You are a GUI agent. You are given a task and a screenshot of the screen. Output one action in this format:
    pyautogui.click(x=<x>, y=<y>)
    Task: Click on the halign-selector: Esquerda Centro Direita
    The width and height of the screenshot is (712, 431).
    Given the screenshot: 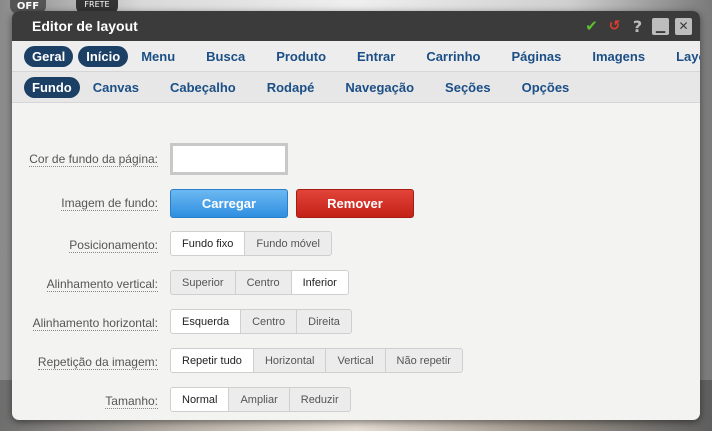 What is the action you would take?
    pyautogui.click(x=261, y=321)
    